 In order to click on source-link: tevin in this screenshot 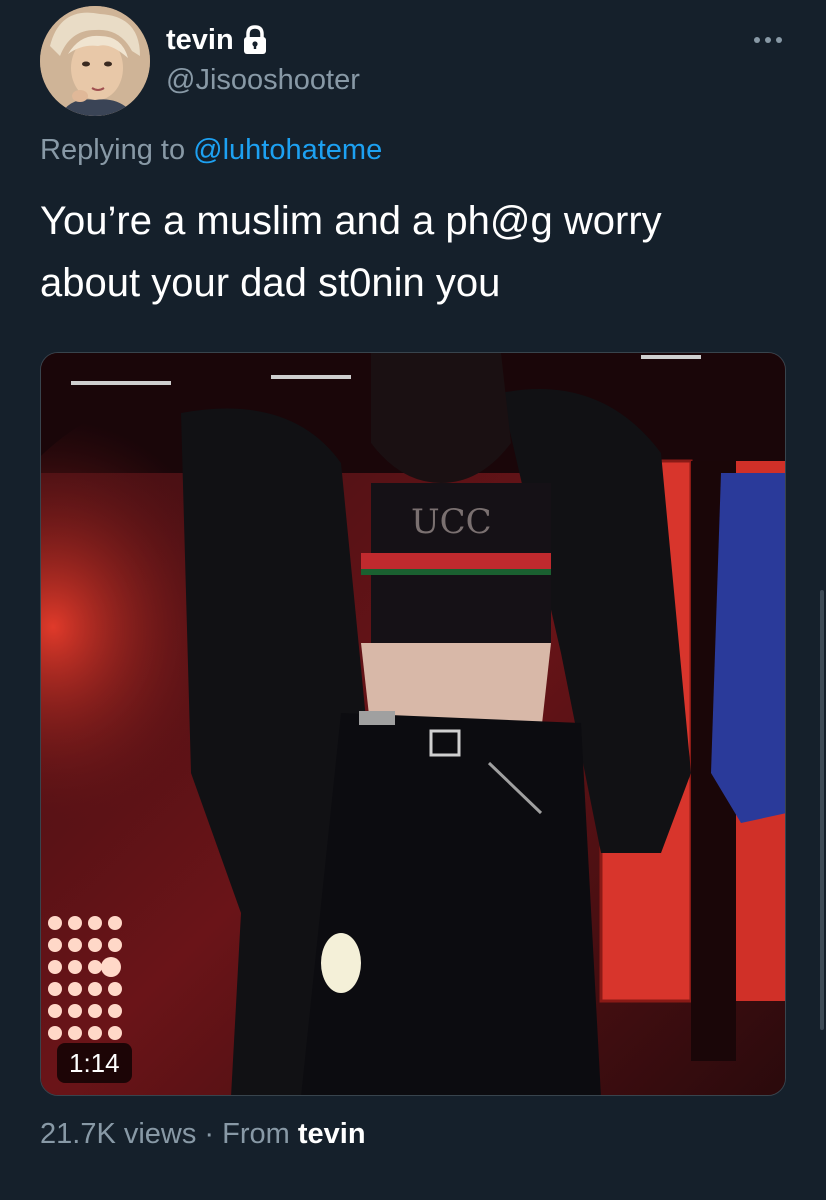, I will do `click(332, 1134)`.